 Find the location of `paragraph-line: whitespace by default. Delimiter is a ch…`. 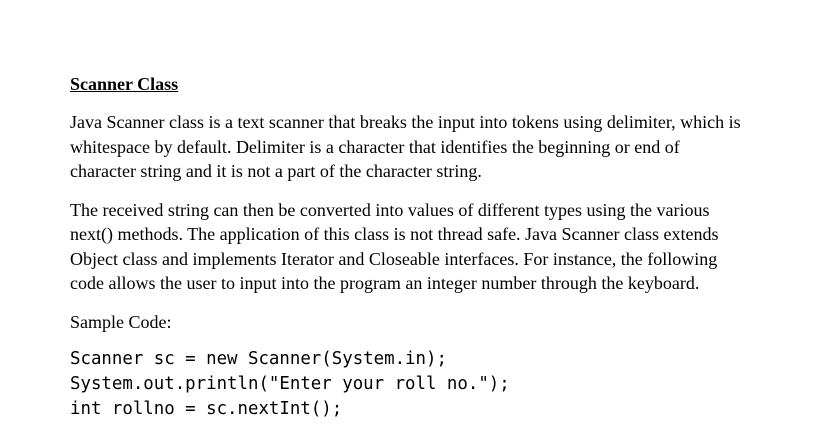

paragraph-line: whitespace by default. Delimiter is a ch… is located at coordinates (375, 146).